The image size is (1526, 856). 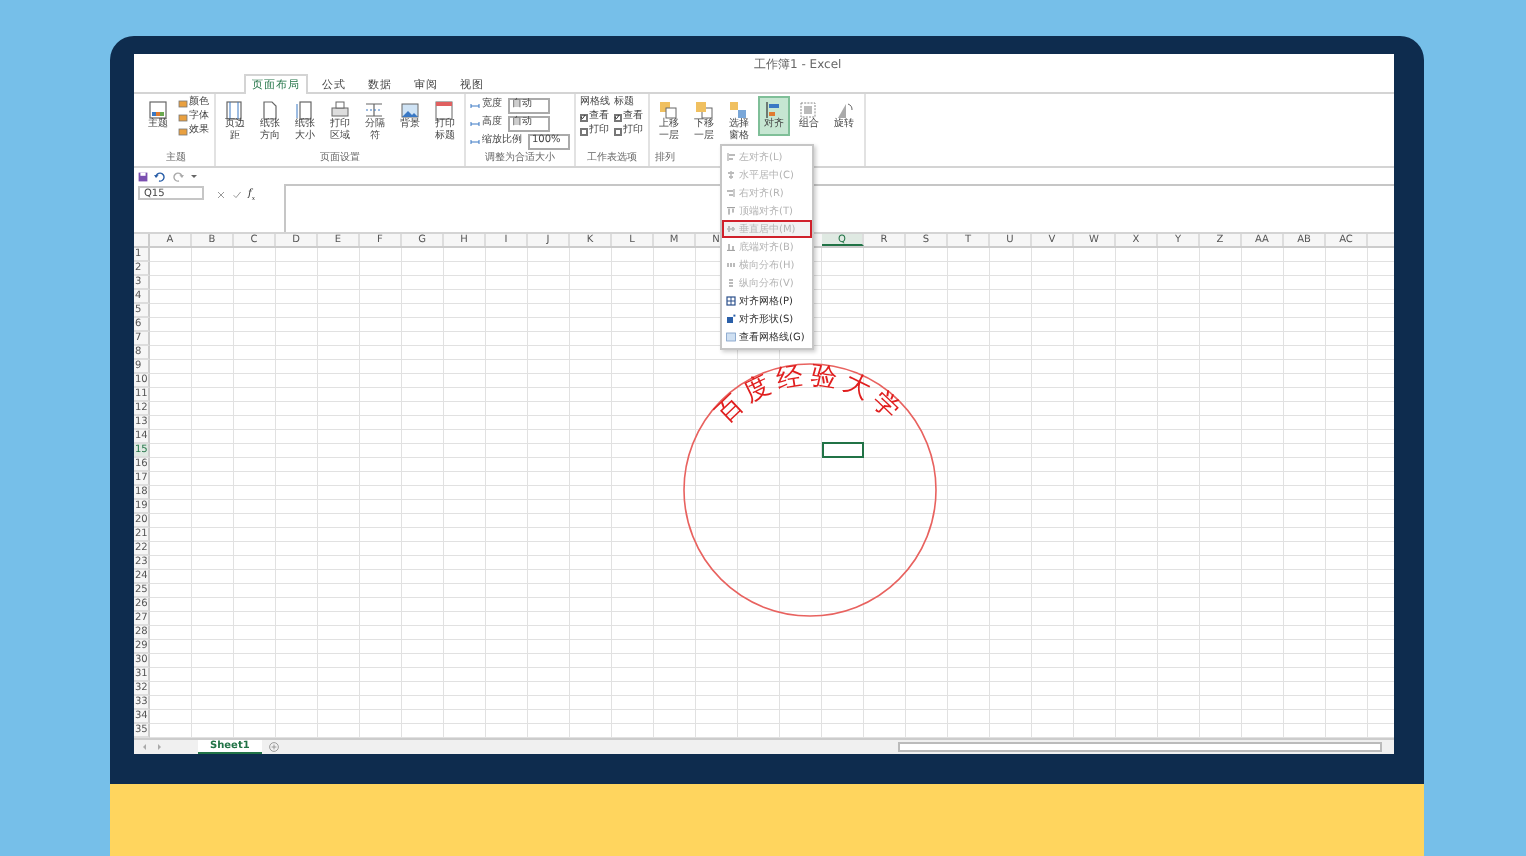 What do you see at coordinates (269, 110) in the screenshot?
I see `orientation-icon` at bounding box center [269, 110].